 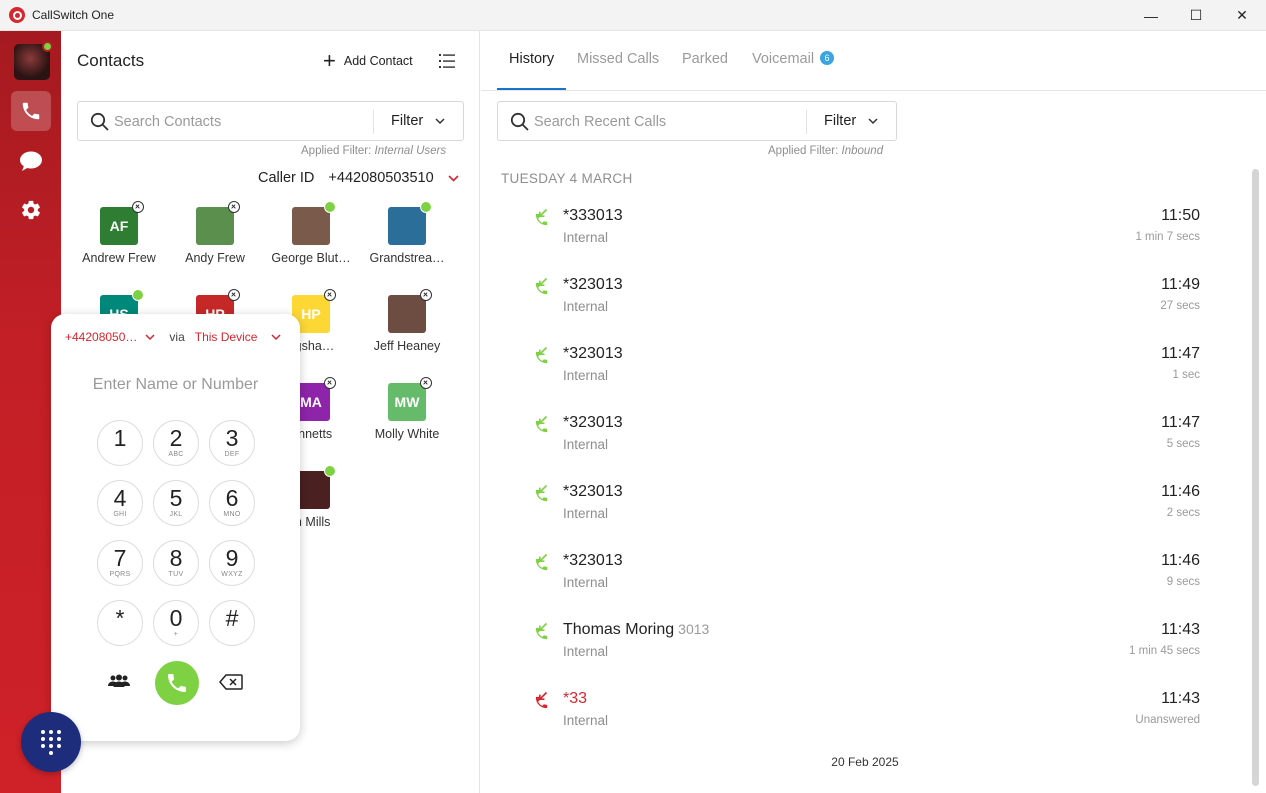 I want to click on minimize-button: —, so click(x=1151, y=15).